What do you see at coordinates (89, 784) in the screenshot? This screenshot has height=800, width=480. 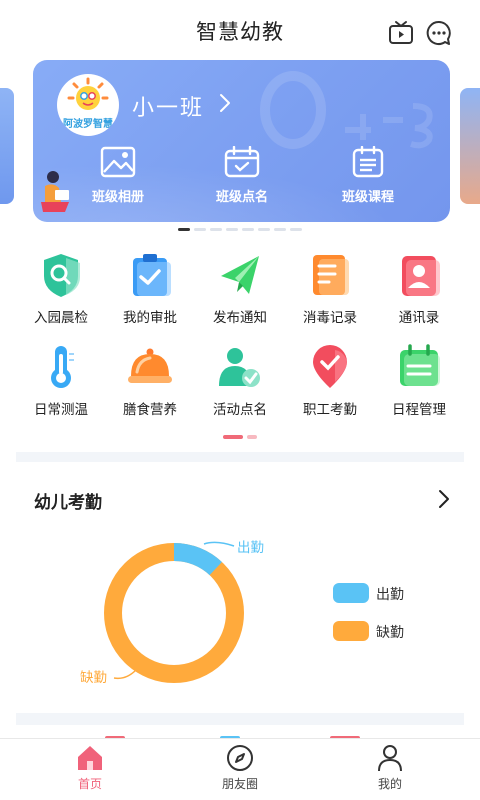 I see `tab-home-label: 首页` at bounding box center [89, 784].